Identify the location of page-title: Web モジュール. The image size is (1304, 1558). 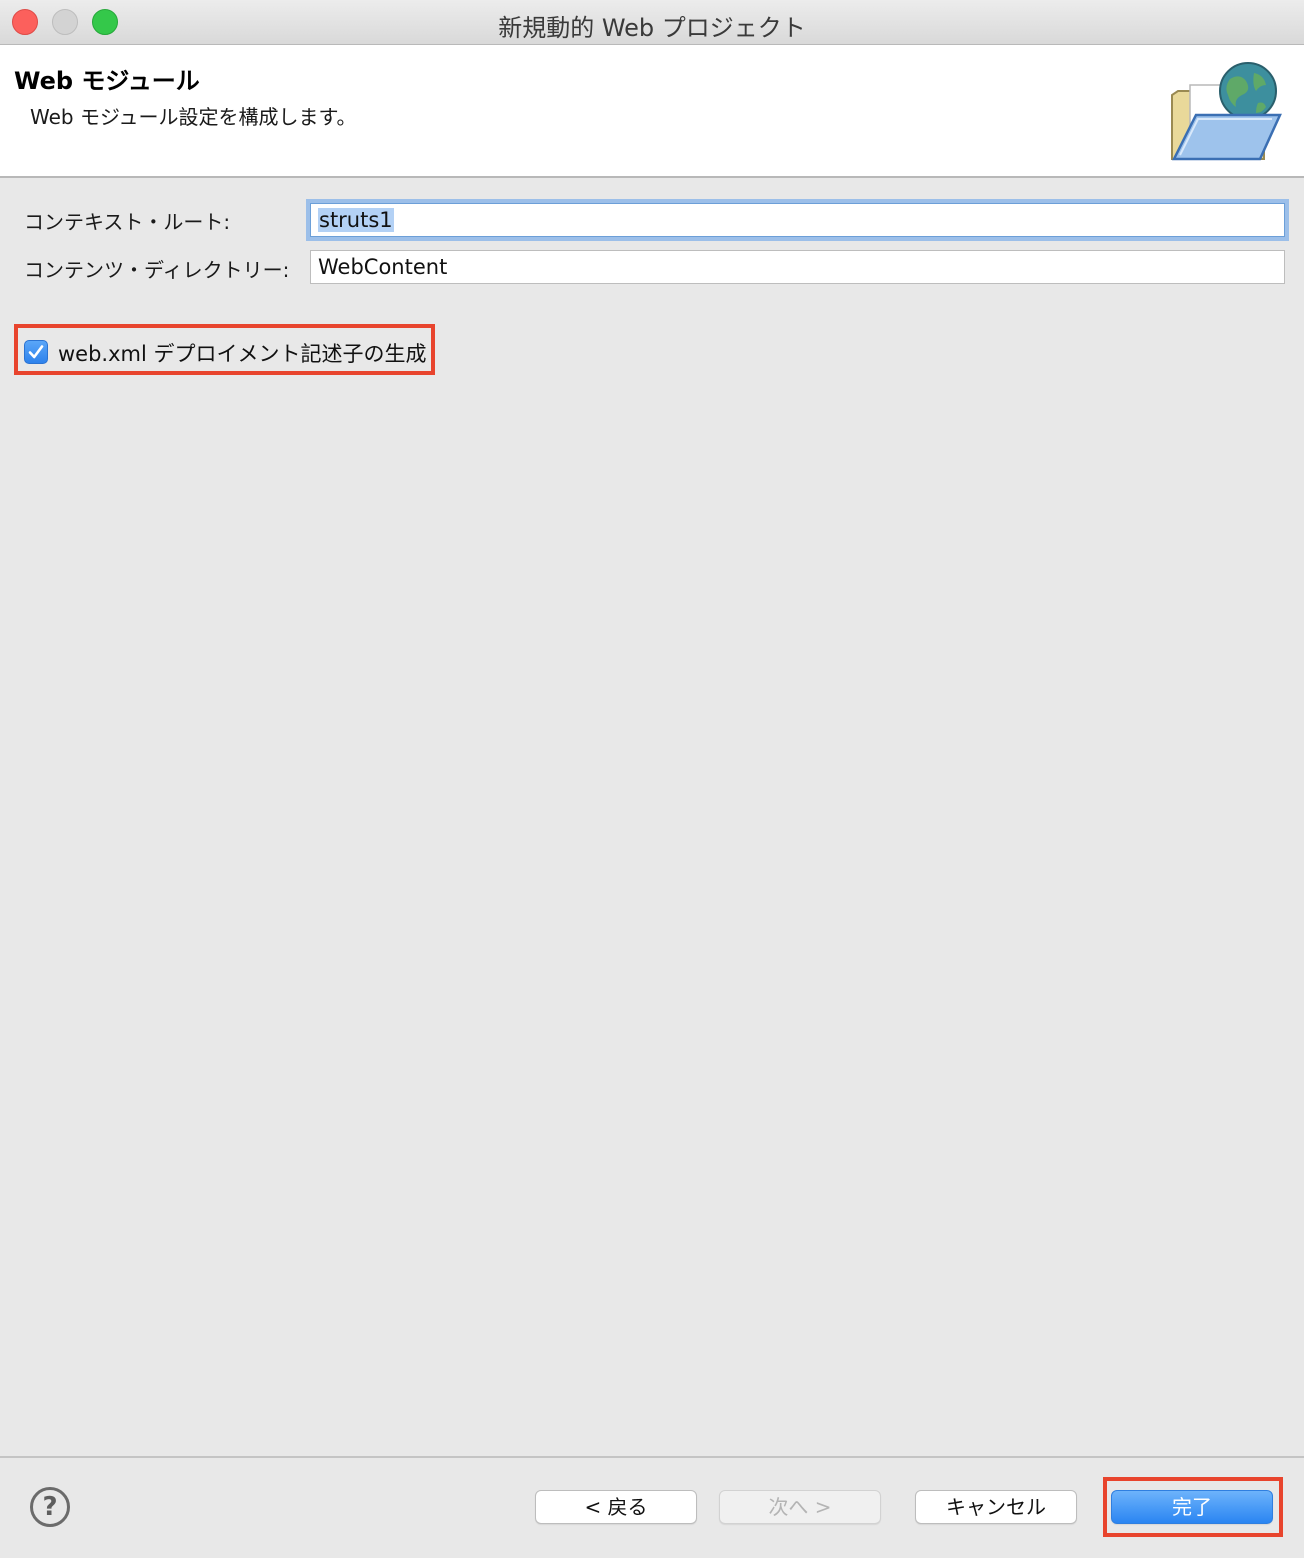
(107, 81).